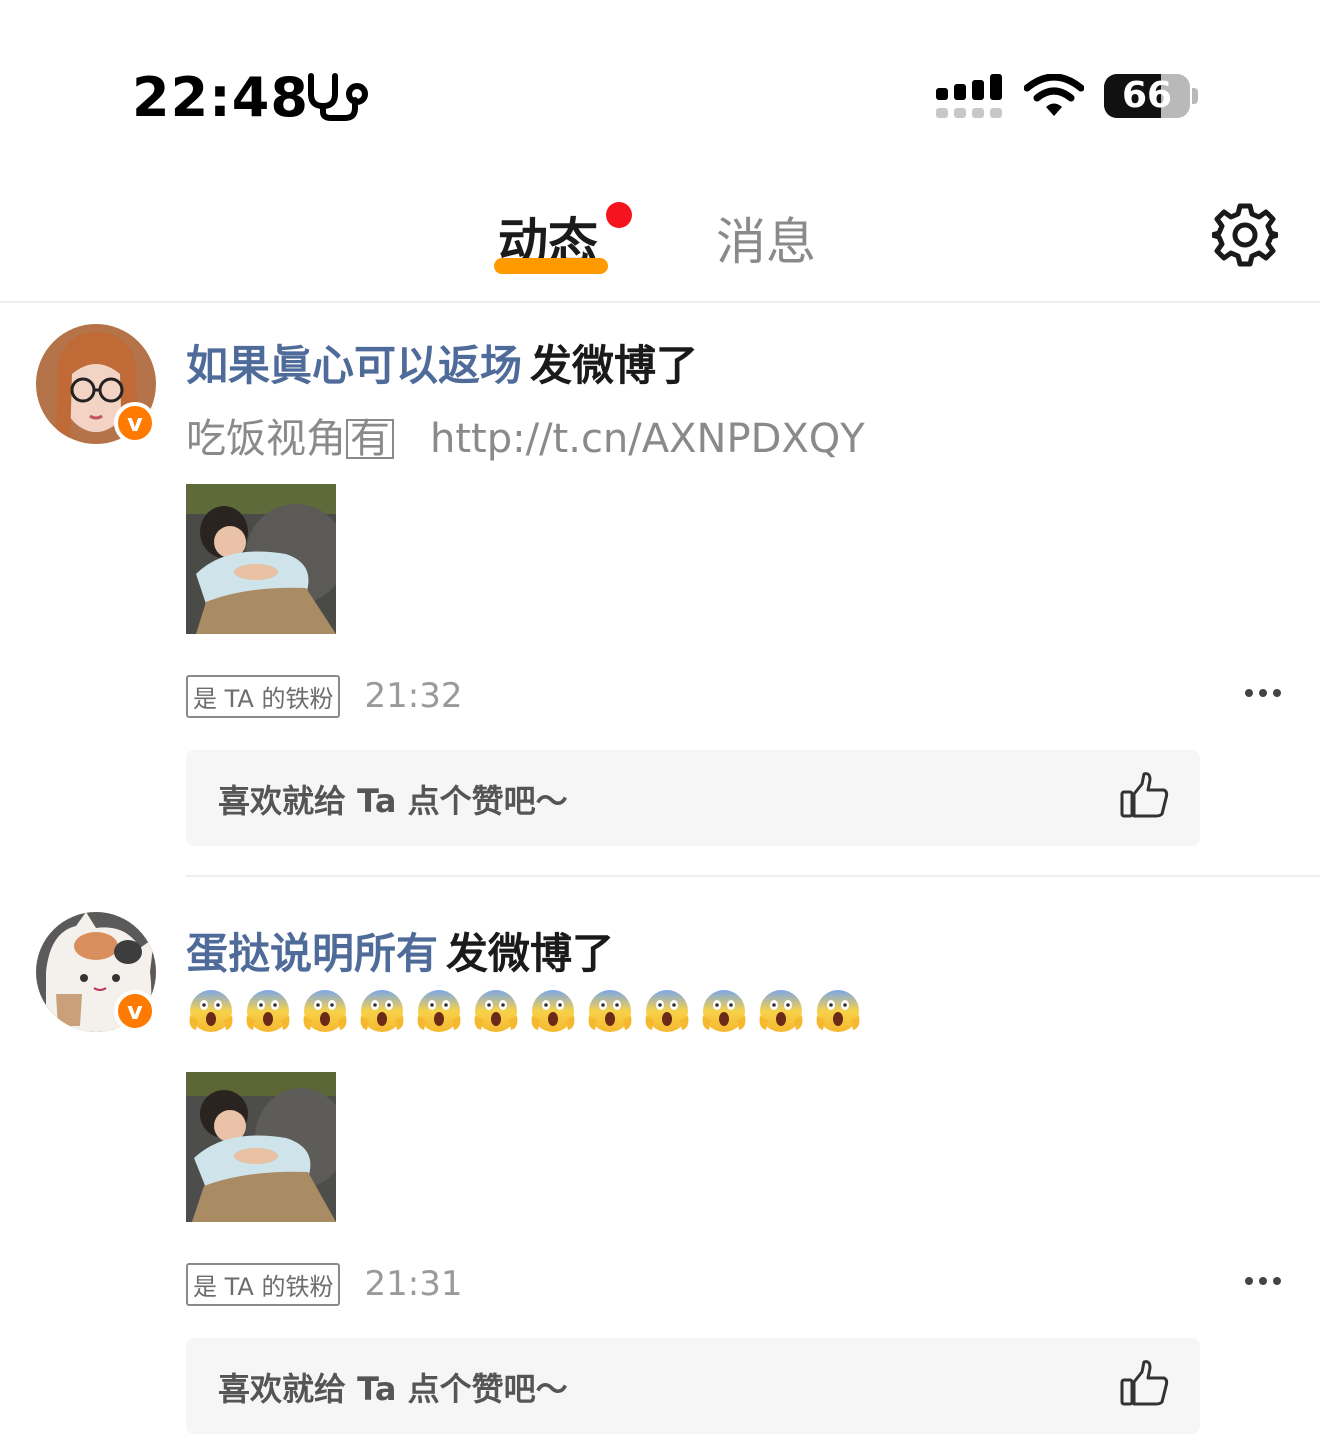 The image size is (1320, 1441). I want to click on post-meta: 是 TA 的铁粉 21:32, so click(324, 696).